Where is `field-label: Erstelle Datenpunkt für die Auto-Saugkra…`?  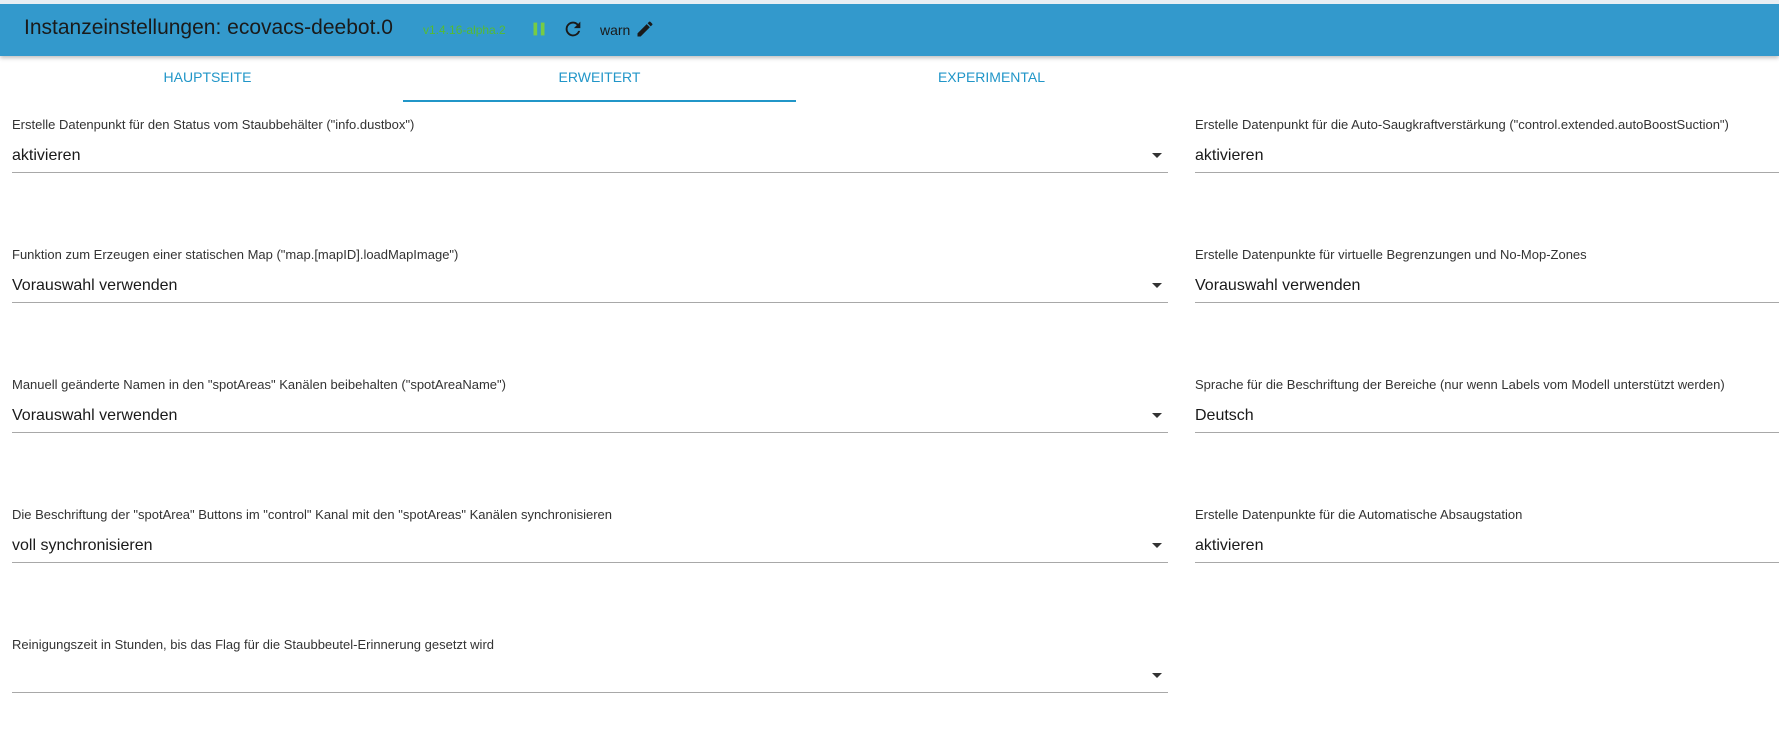 field-label: Erstelle Datenpunkt für die Auto-Saugkra… is located at coordinates (1462, 124).